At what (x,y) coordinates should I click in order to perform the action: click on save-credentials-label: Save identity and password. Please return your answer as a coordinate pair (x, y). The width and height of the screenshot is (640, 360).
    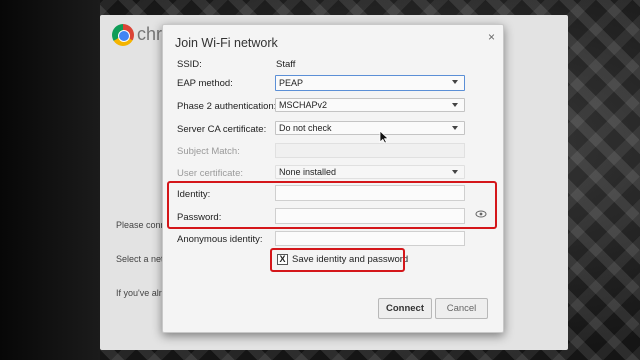
    Looking at the image, I should click on (350, 259).